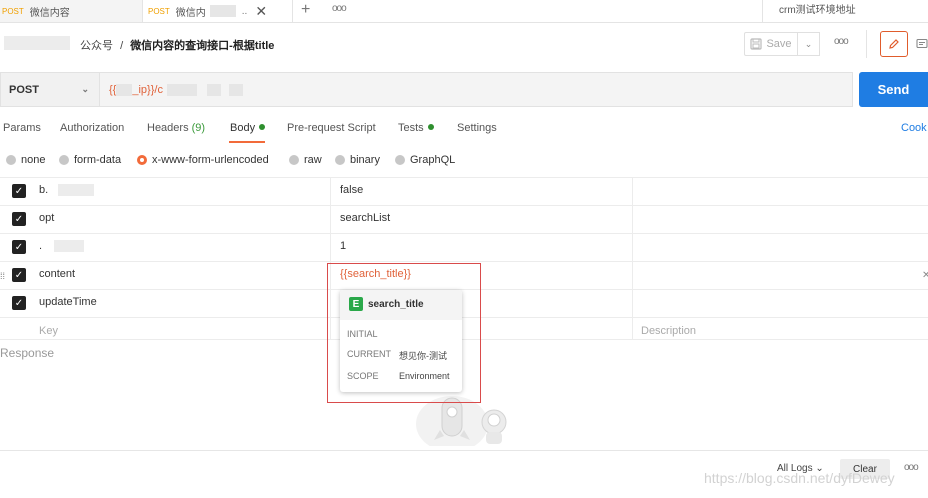  I want to click on edit-button, so click(894, 44).